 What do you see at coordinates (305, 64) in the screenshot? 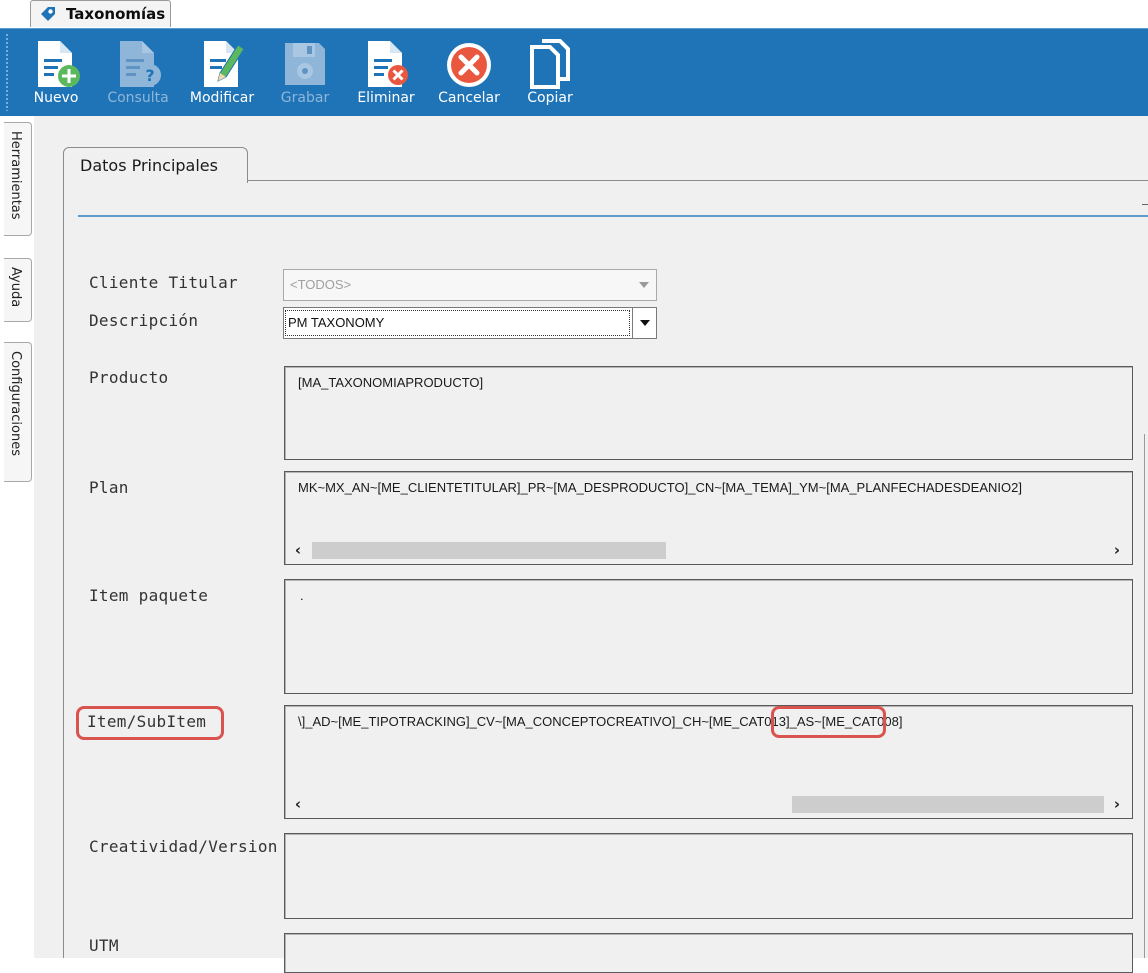
I see `save-disk-icon` at bounding box center [305, 64].